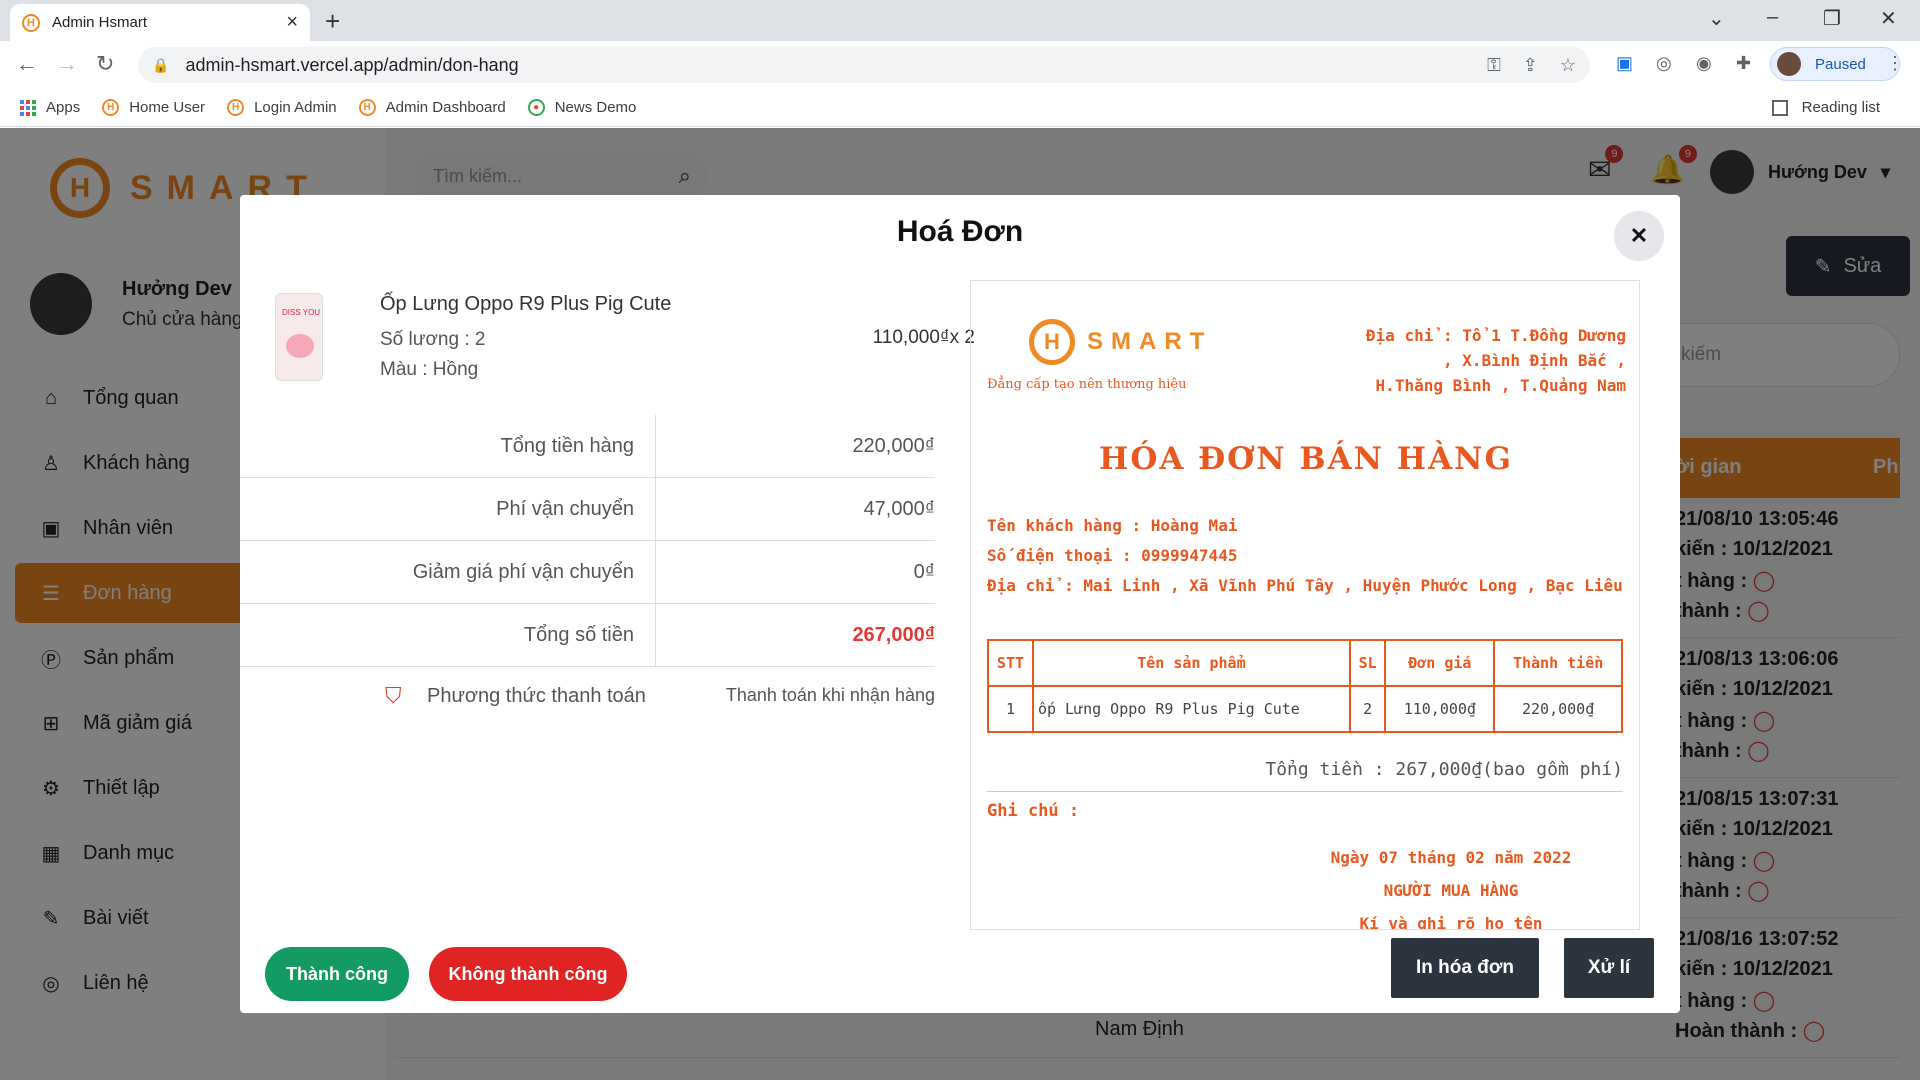 This screenshot has height=1080, width=1920. I want to click on table-cell: 2, so click(1367, 709).